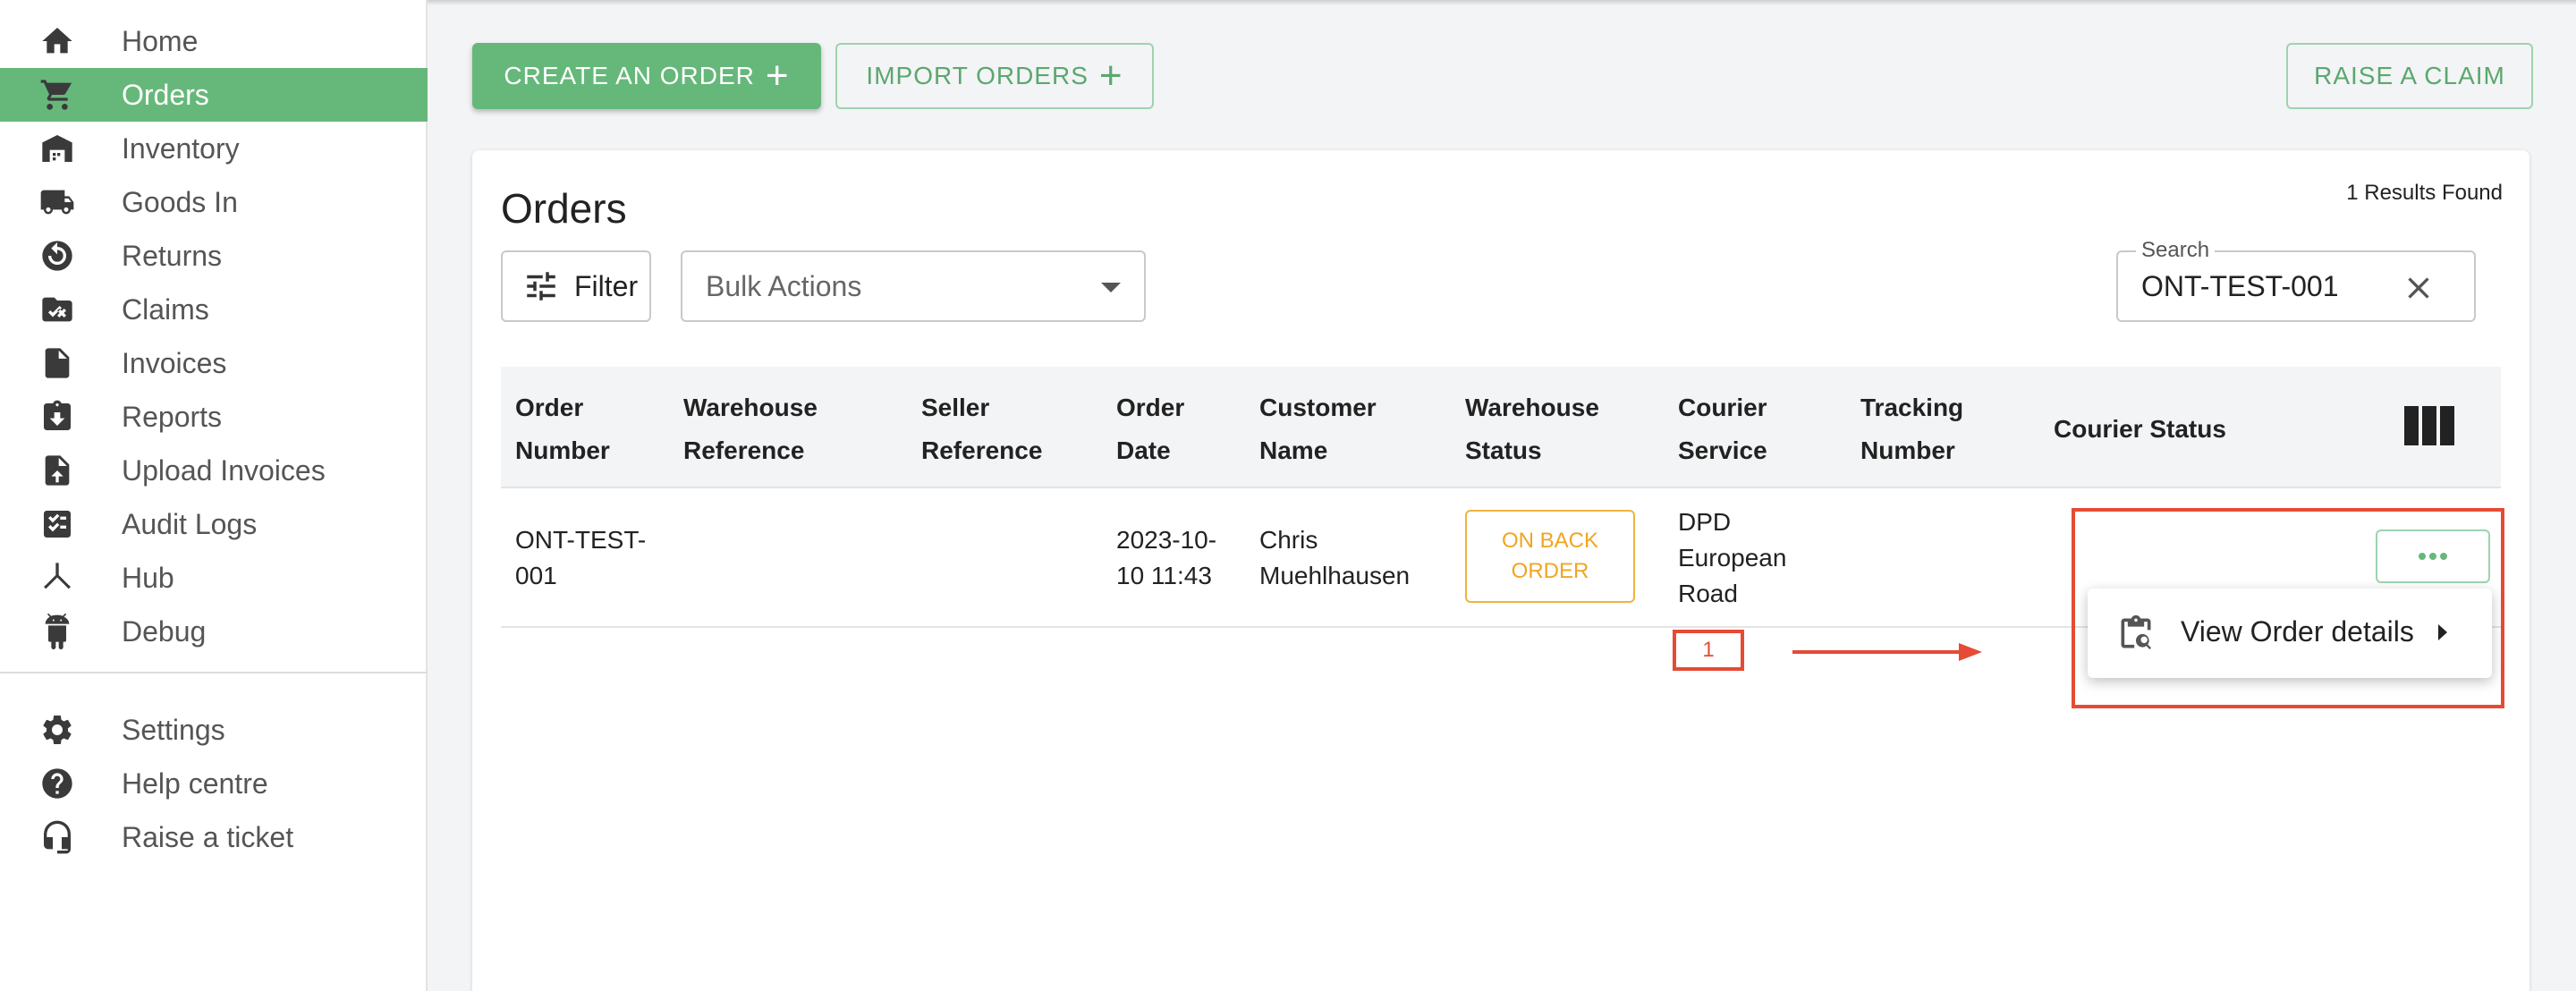 This screenshot has width=2576, height=991. Describe the element at coordinates (57, 783) in the screenshot. I see `help-icon` at that location.